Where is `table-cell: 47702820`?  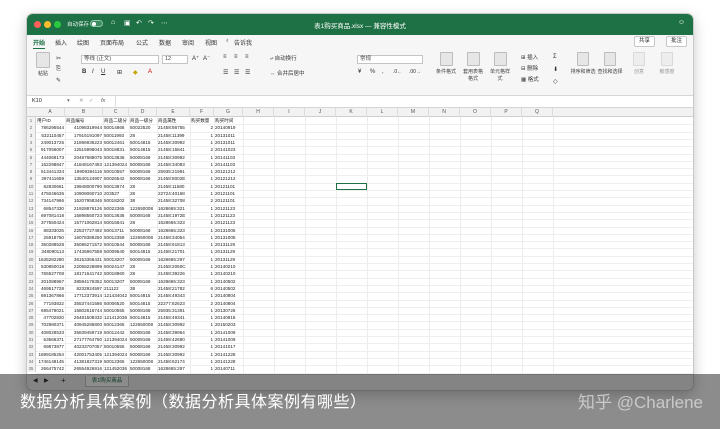 table-cell: 47702820 is located at coordinates (50, 317).